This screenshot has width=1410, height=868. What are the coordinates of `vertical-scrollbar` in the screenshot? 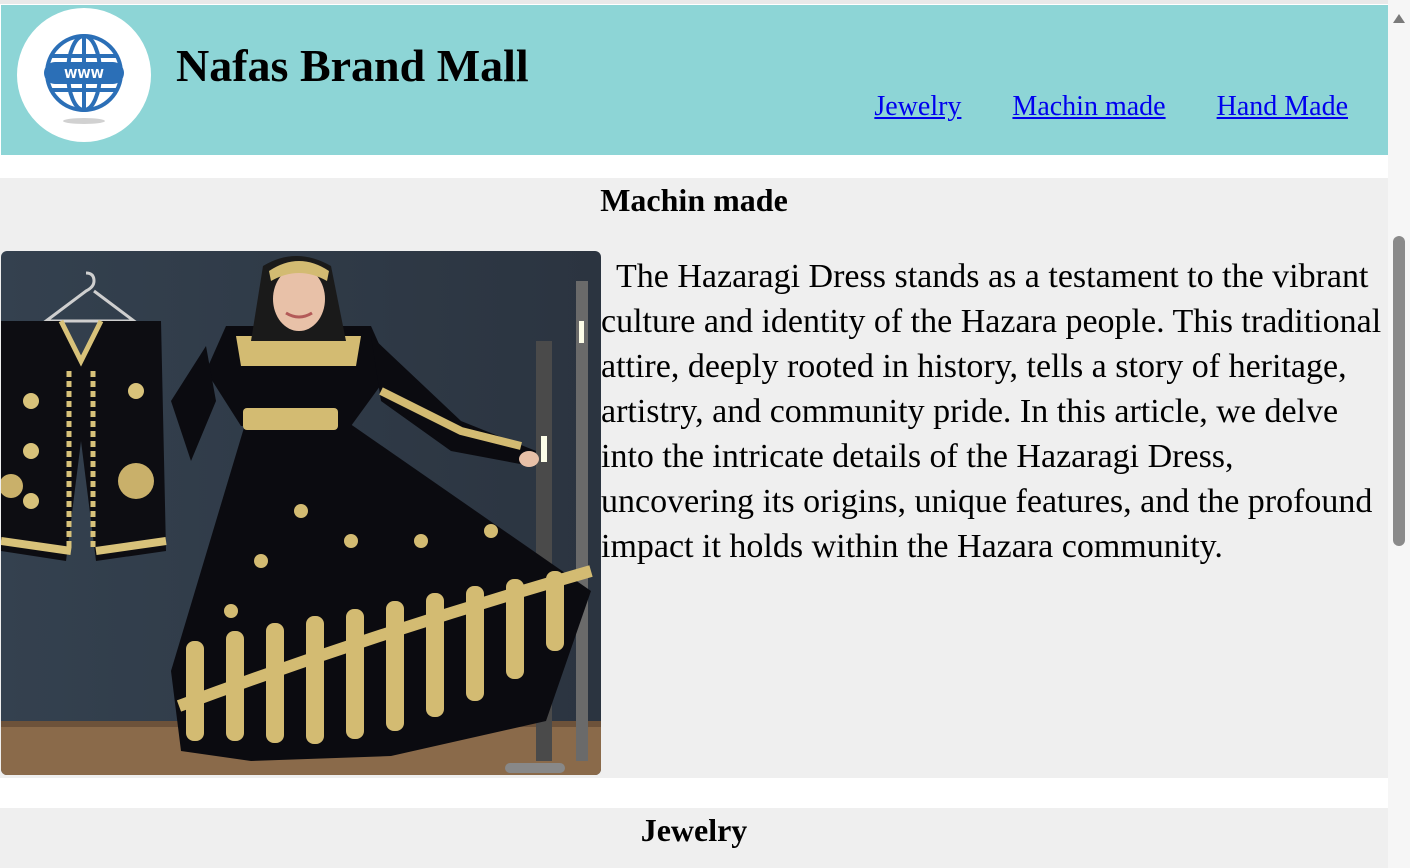 It's located at (1399, 434).